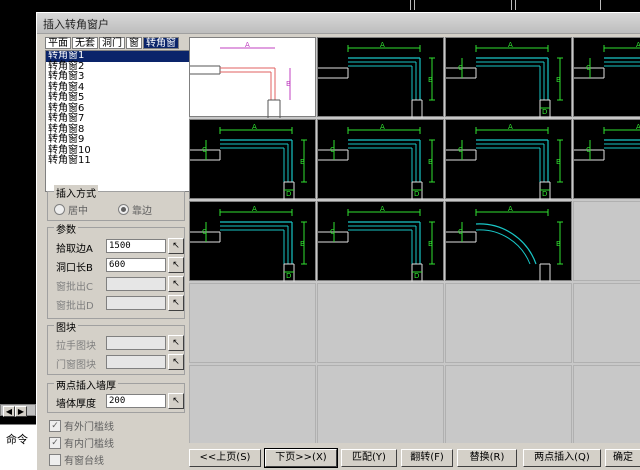 This screenshot has width=640, height=470. Describe the element at coordinates (338, 23) in the screenshot. I see `dialog-titlebar: 插入转角窗户` at that location.